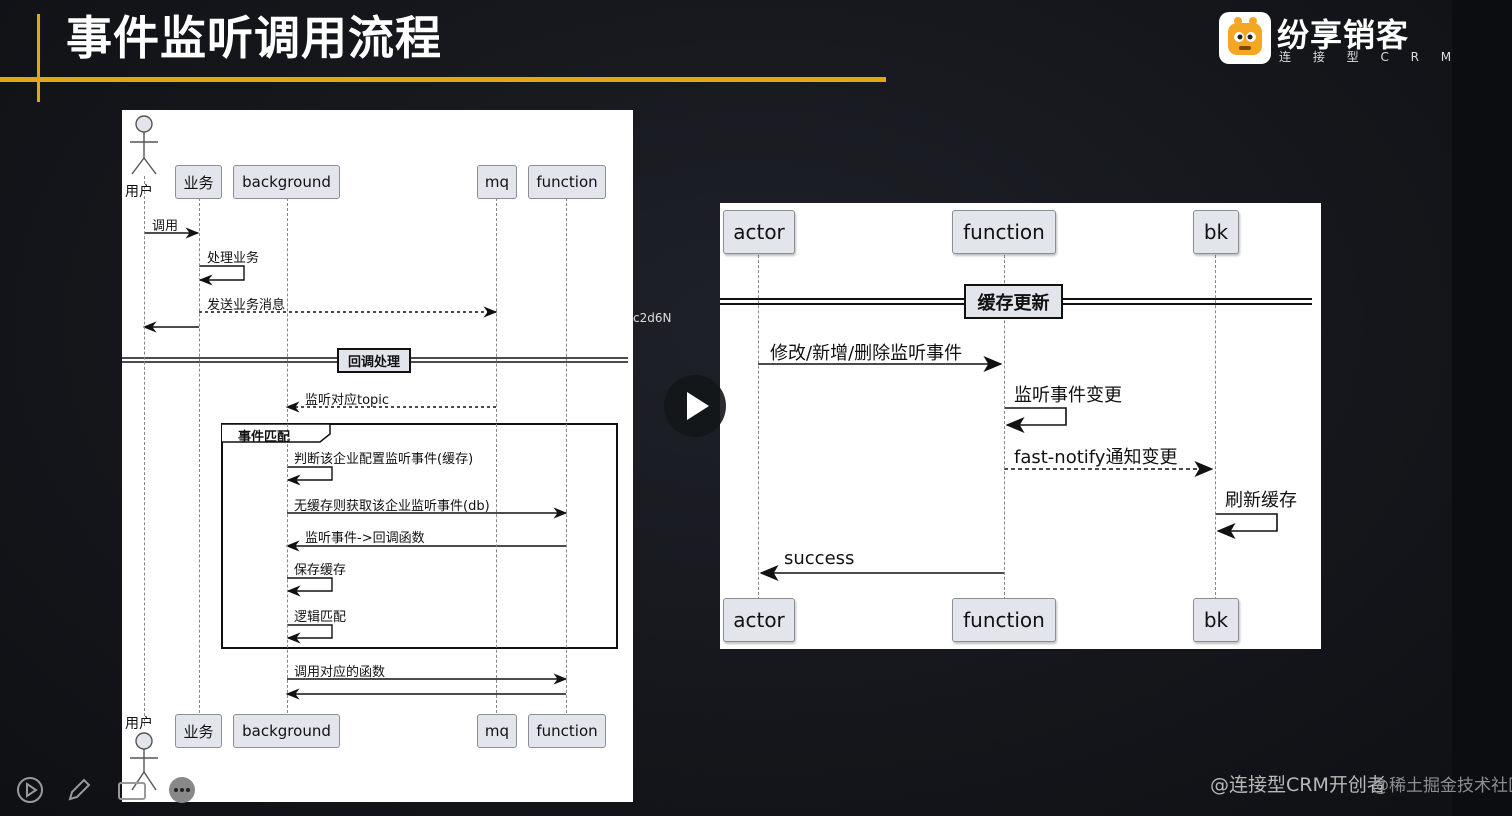 Image resolution: width=1512 pixels, height=816 pixels. I want to click on slide-title: 事件监听调用流程, so click(254, 38).